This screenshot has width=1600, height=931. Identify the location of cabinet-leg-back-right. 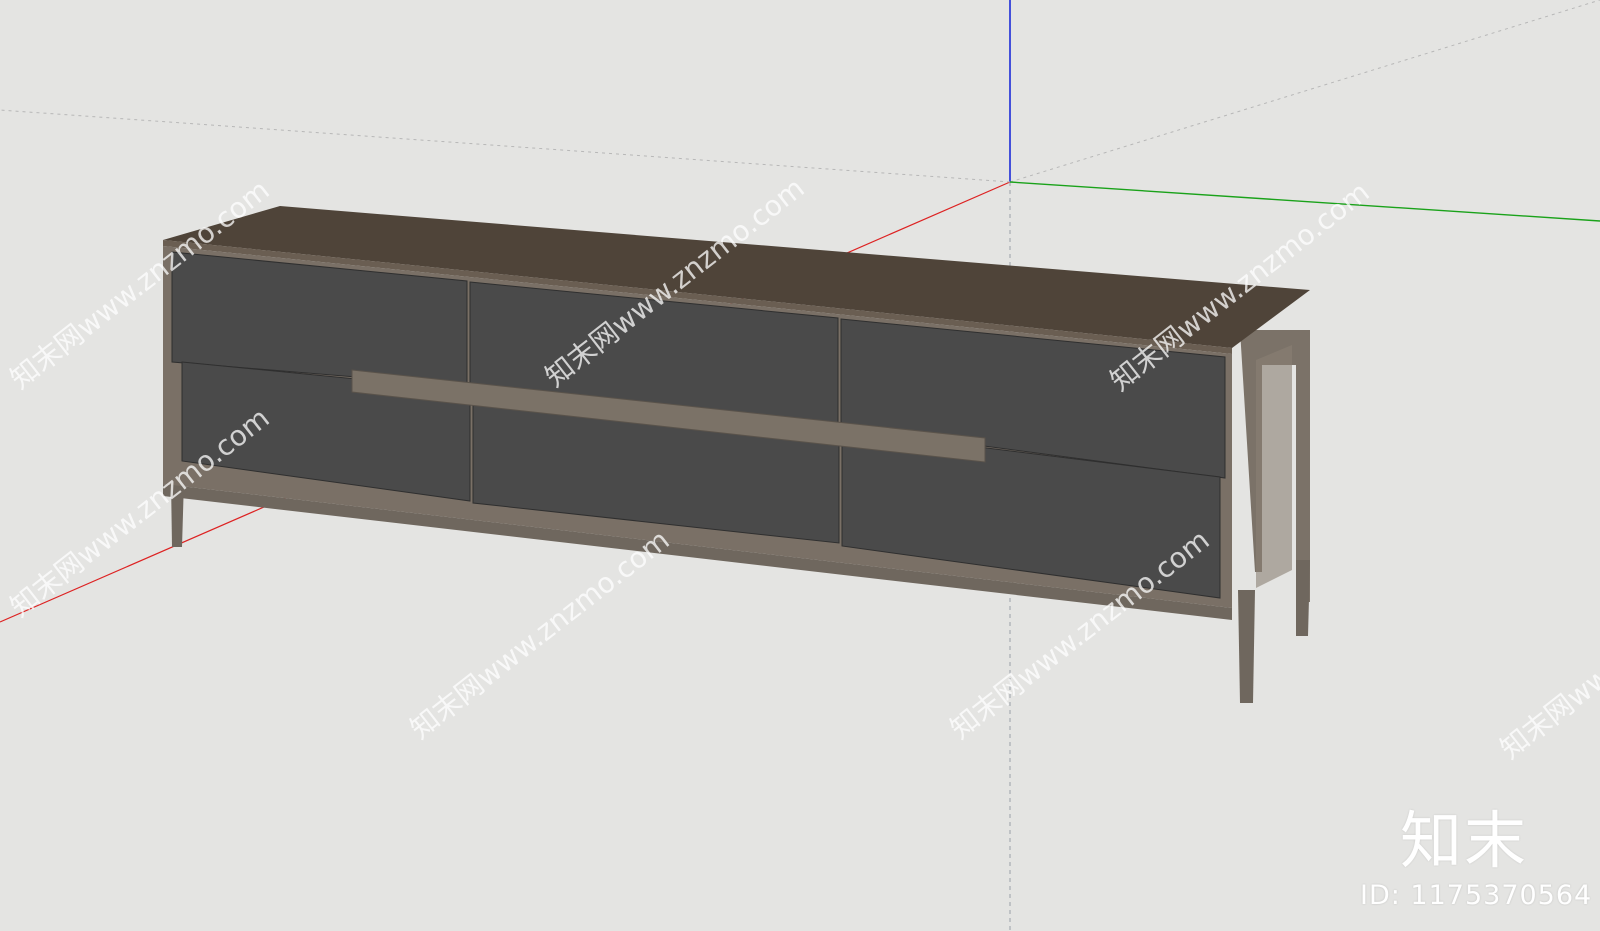
(1303, 598).